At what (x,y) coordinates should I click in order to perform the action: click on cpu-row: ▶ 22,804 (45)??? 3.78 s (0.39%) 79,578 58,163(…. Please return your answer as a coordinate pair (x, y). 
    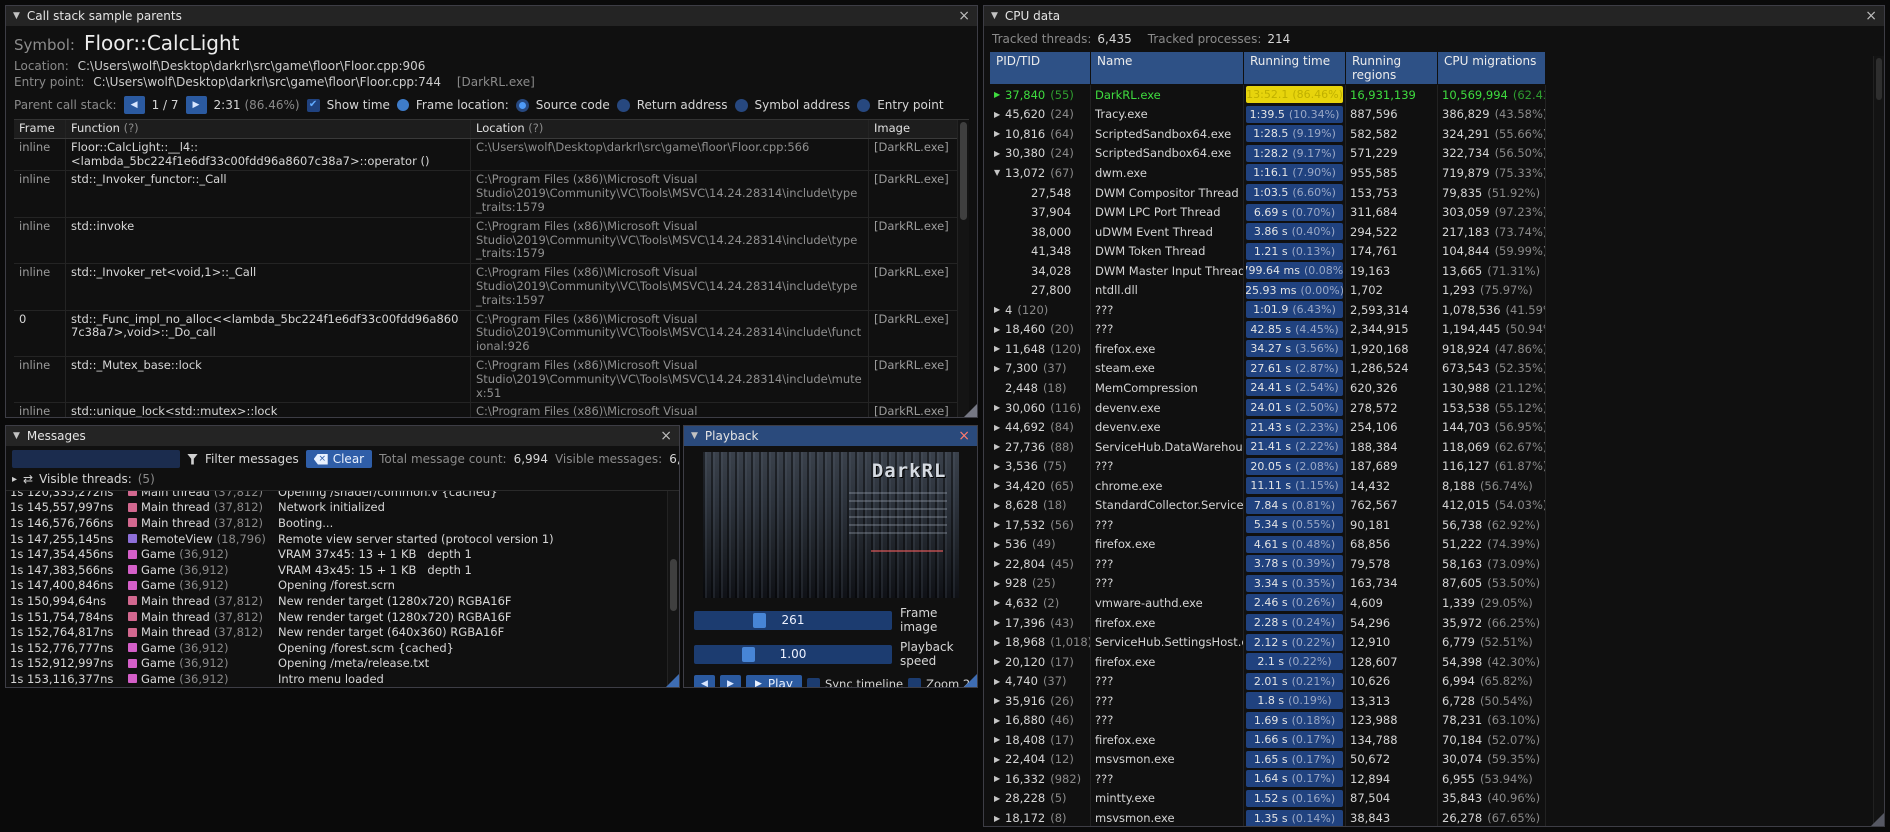
    Looking at the image, I should click on (1434, 564).